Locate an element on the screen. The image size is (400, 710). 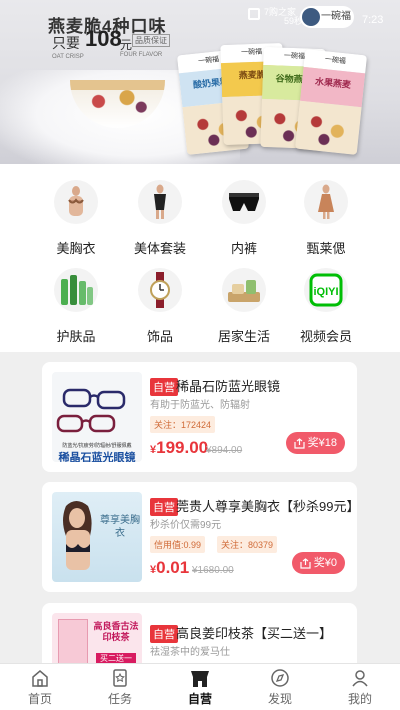
product-price: ¥199.00 is located at coordinates (179, 447).